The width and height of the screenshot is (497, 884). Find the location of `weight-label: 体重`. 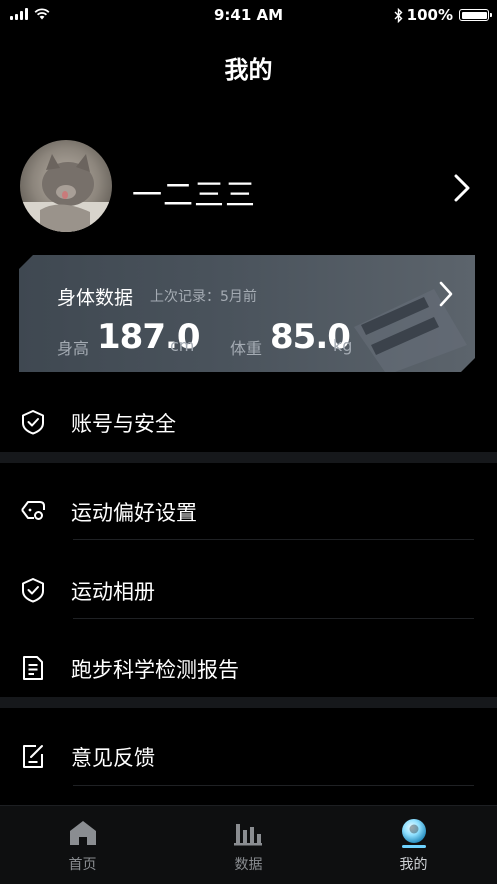

weight-label: 体重 is located at coordinates (246, 348).